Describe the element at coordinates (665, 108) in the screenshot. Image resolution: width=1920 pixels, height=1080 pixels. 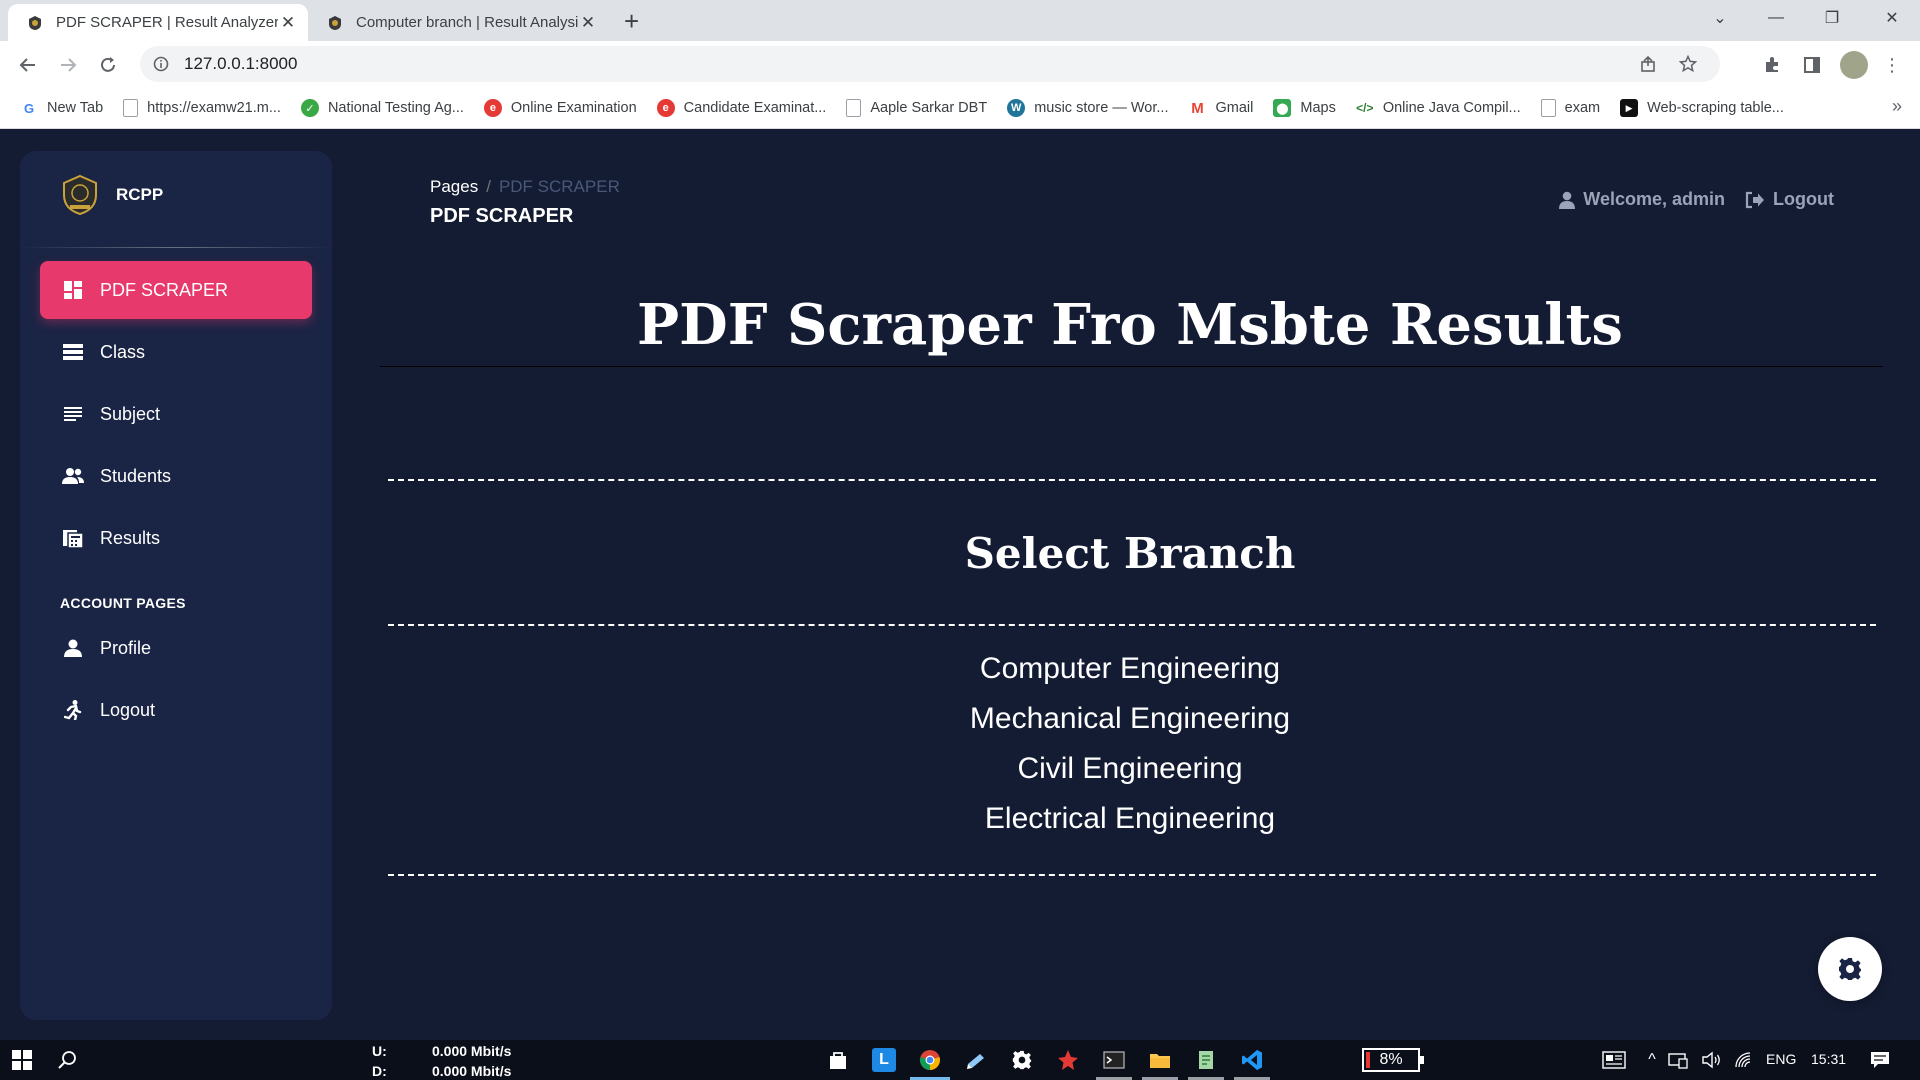
I see `exam-icon: e` at that location.